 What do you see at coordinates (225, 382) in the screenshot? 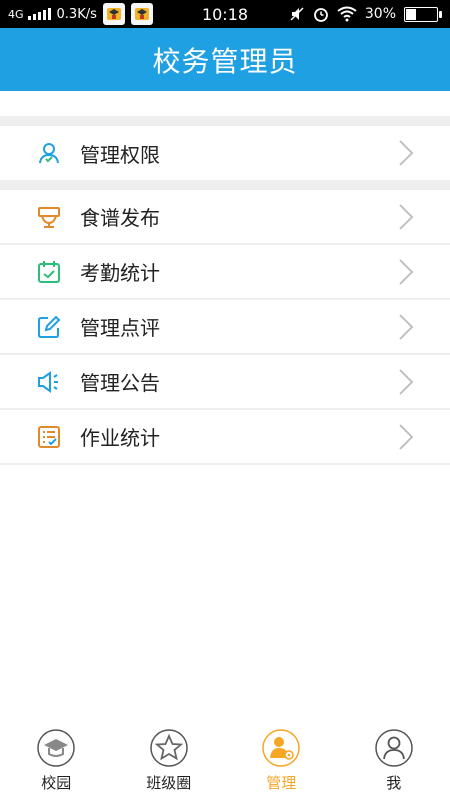
I see `menu-item-announcement: 管理公告` at bounding box center [225, 382].